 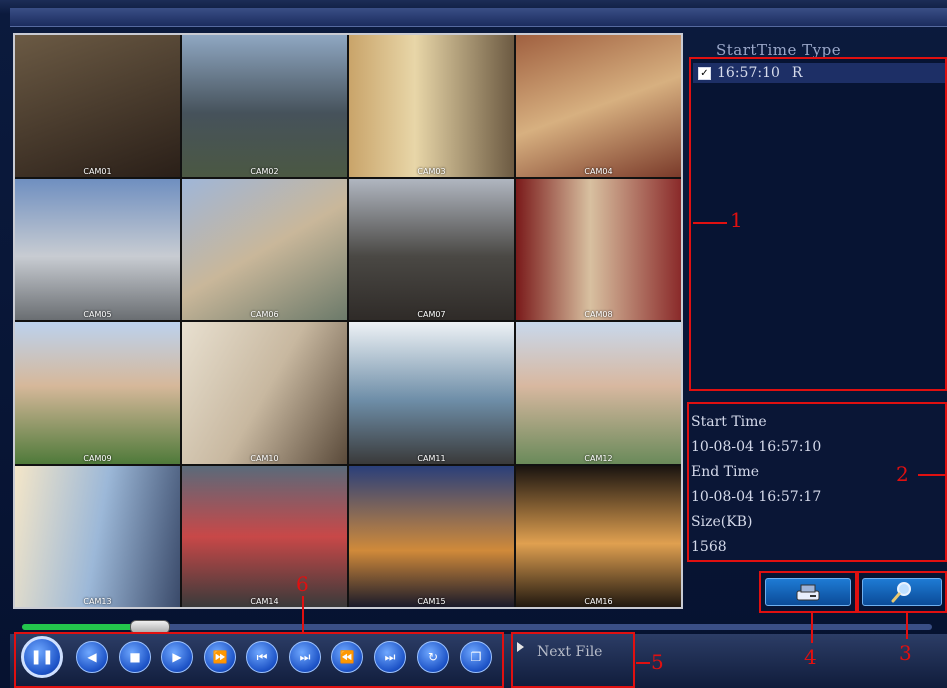 I want to click on size-value: 1568, so click(x=709, y=547).